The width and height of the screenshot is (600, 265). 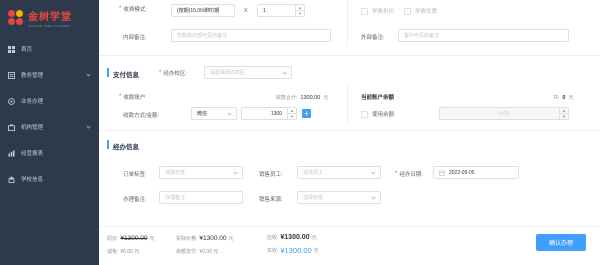 I want to click on paid: 实收: ¥1300.00 元, so click(x=293, y=250).